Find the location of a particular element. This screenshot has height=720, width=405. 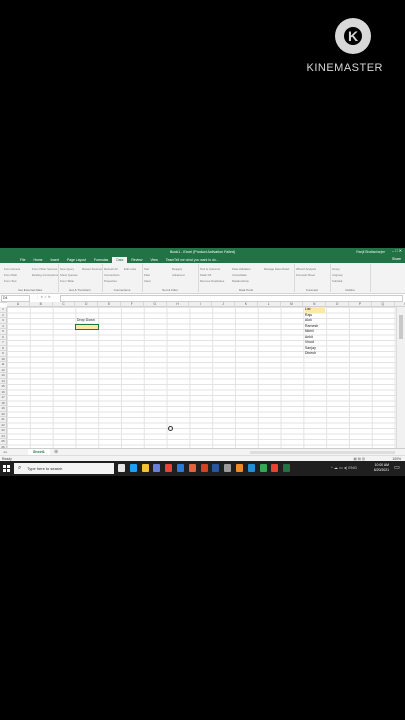

column-header: M is located at coordinates (292, 304).